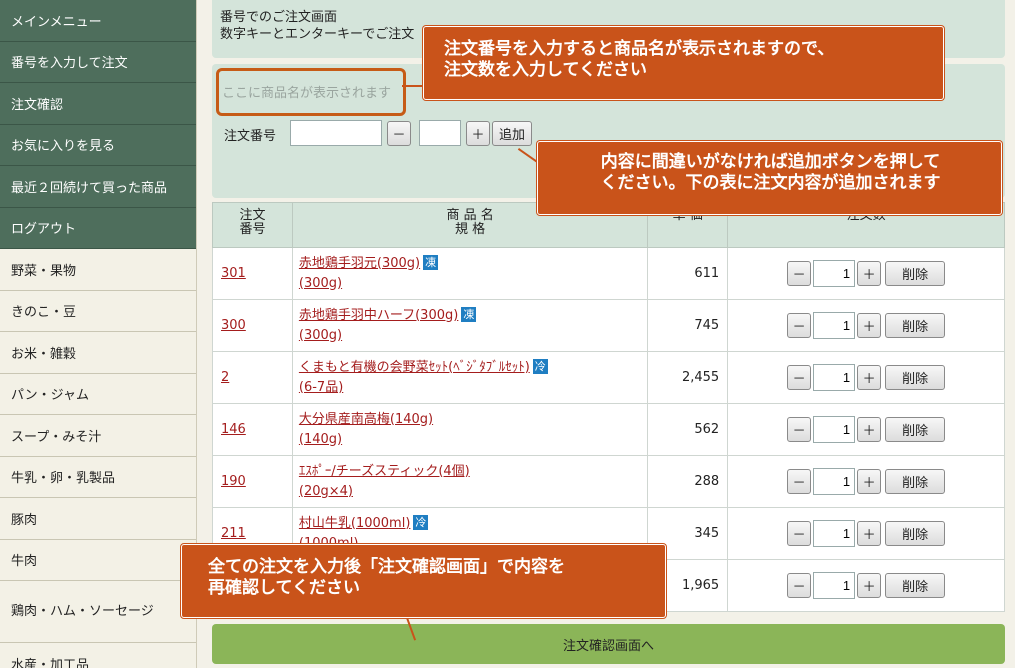  What do you see at coordinates (98, 270) in the screenshot?
I see `sidebar-item: 野菜・果物` at bounding box center [98, 270].